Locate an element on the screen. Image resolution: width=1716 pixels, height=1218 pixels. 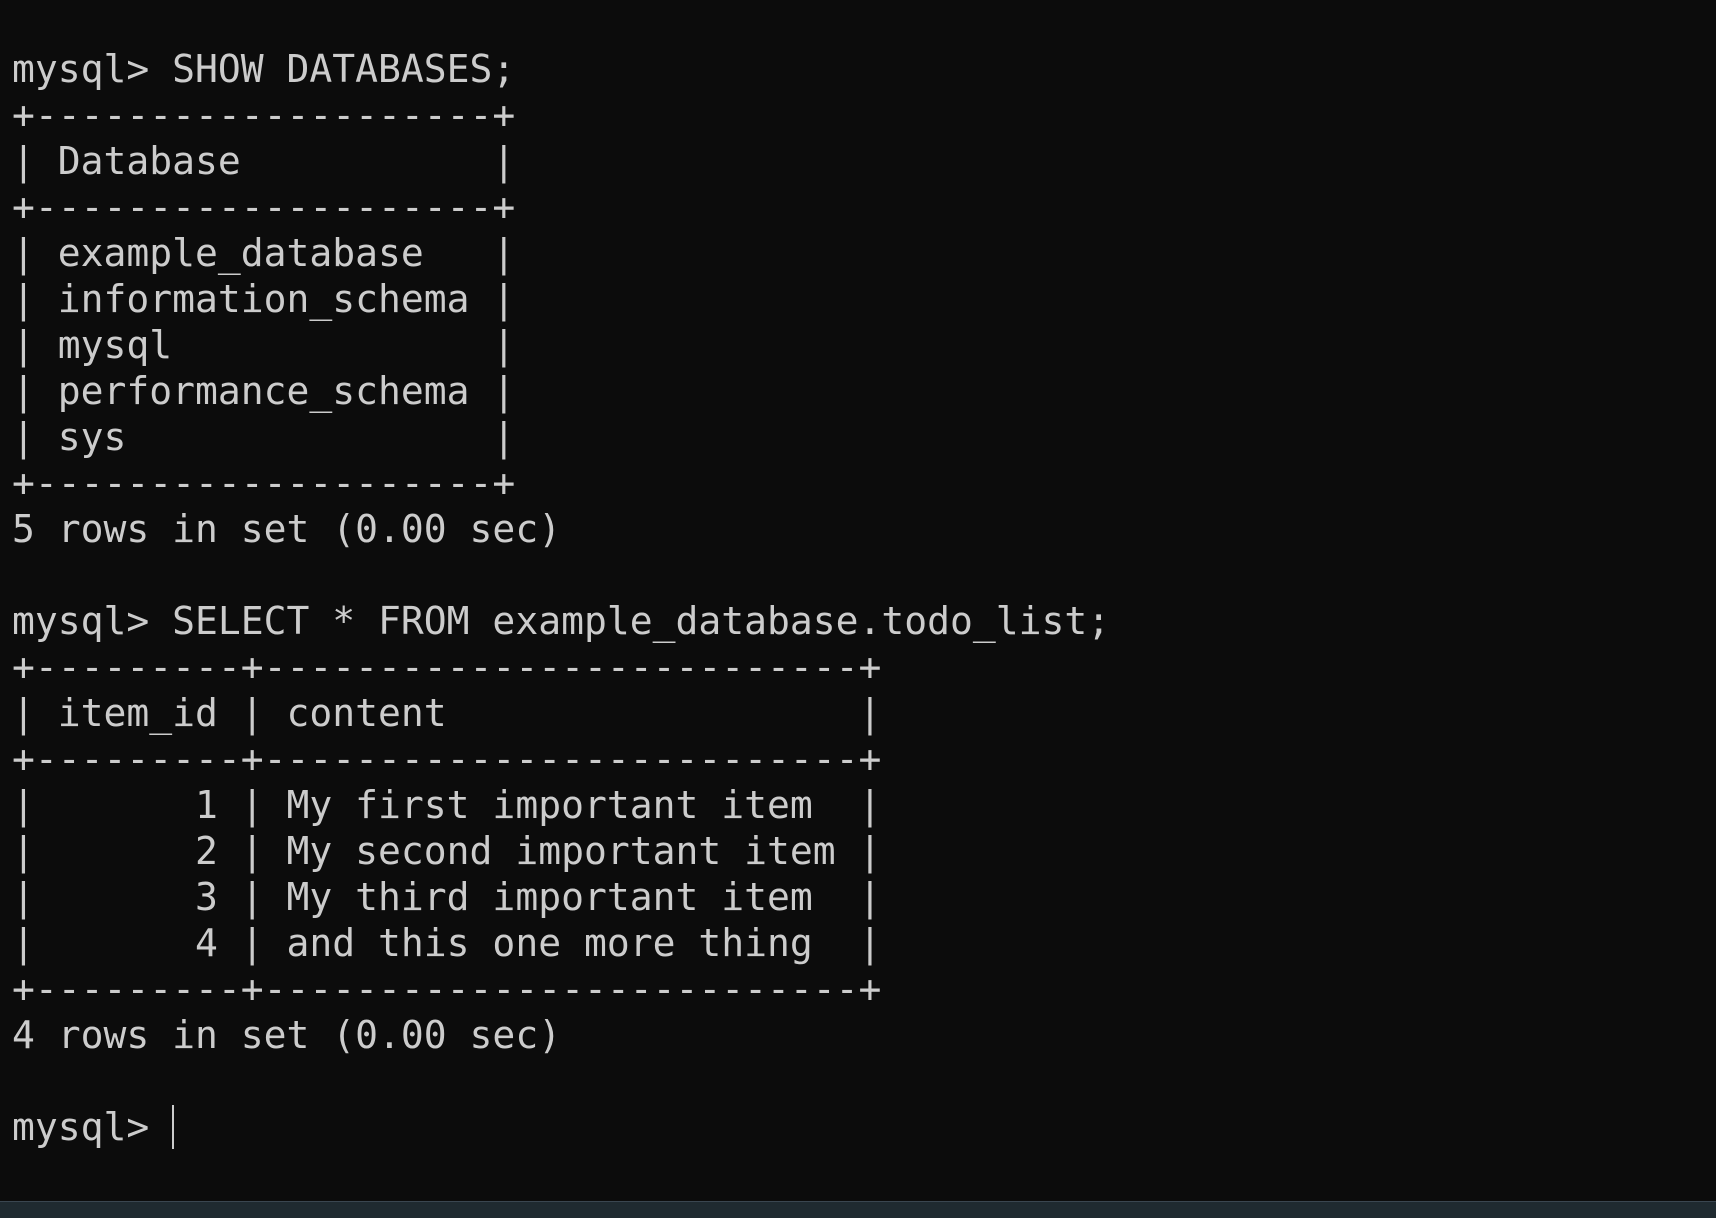
table-header-row: | item_id | content | is located at coordinates (447, 713).